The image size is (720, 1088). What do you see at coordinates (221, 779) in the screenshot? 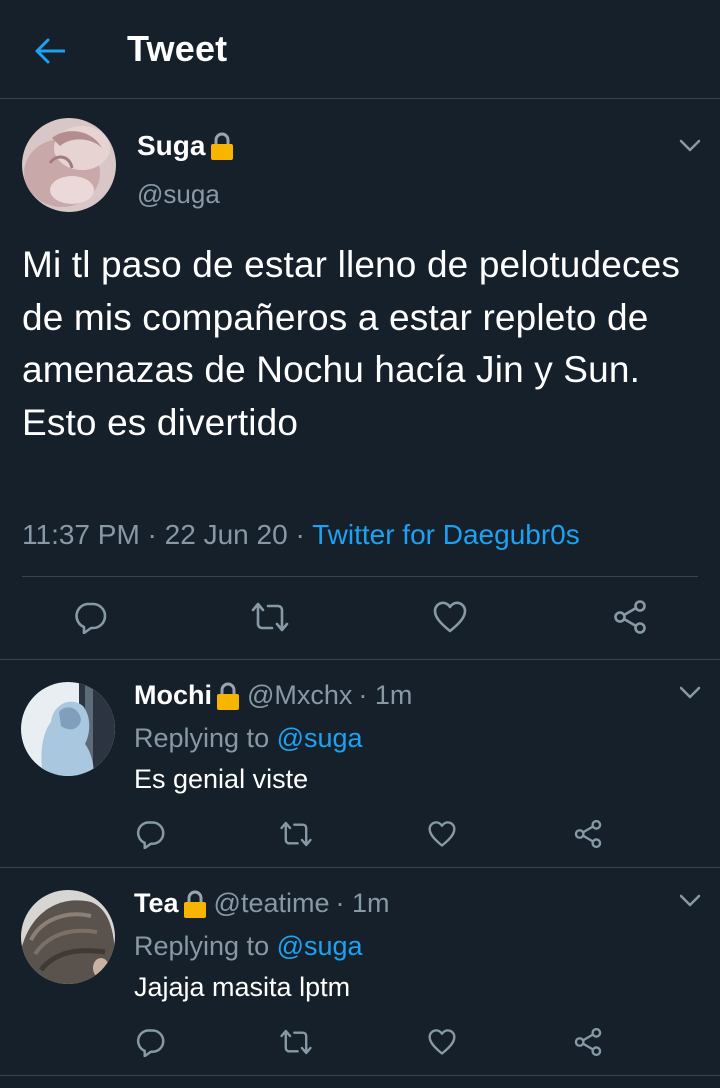
I see `tweet-text: Es genial viste` at bounding box center [221, 779].